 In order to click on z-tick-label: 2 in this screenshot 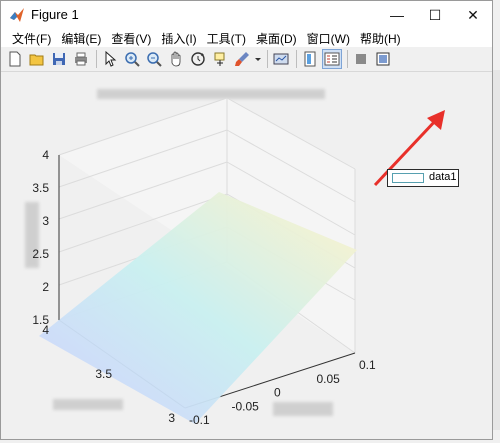, I will do `click(45, 287)`.